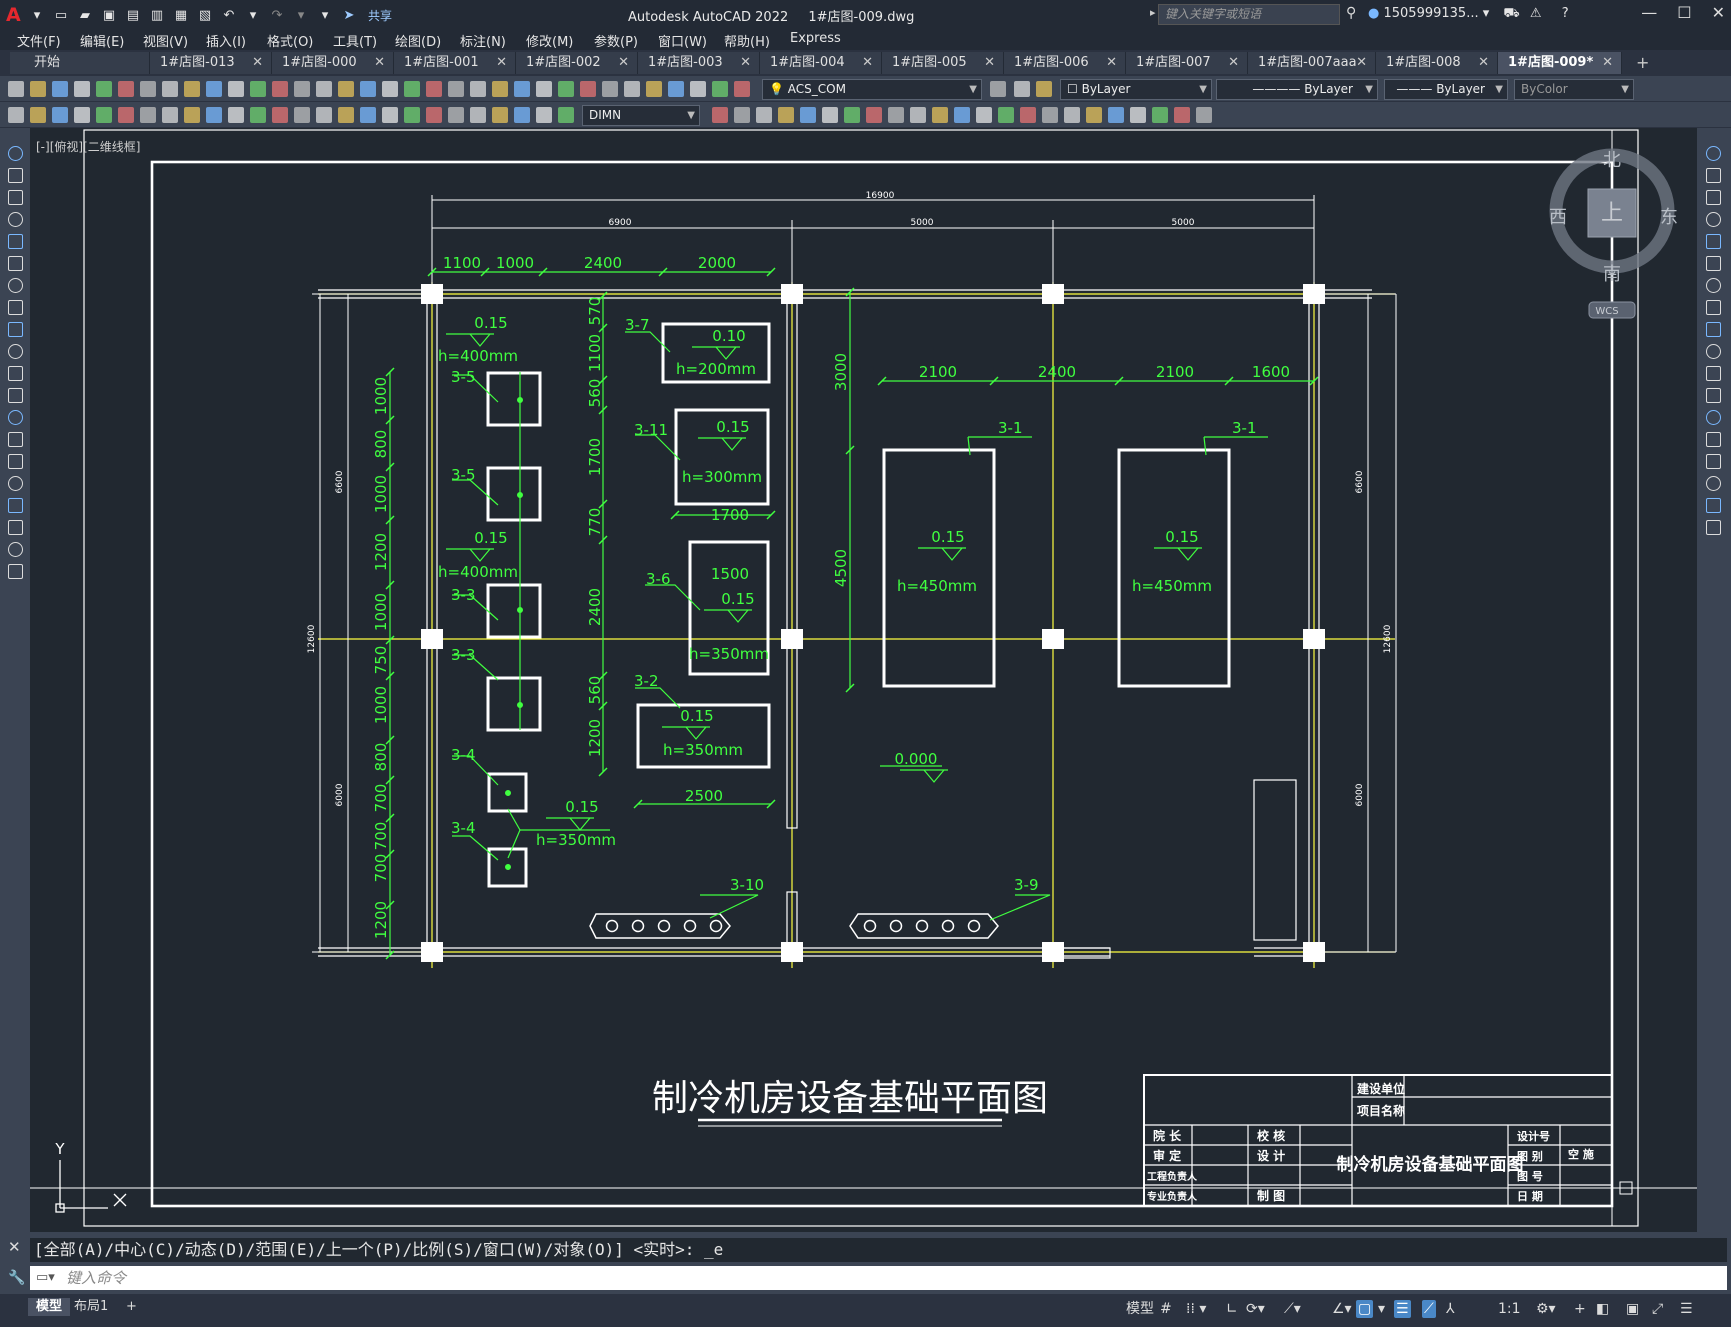 The width and height of the screenshot is (1731, 1327). I want to click on close-icon: ✕, so click(1718, 12).